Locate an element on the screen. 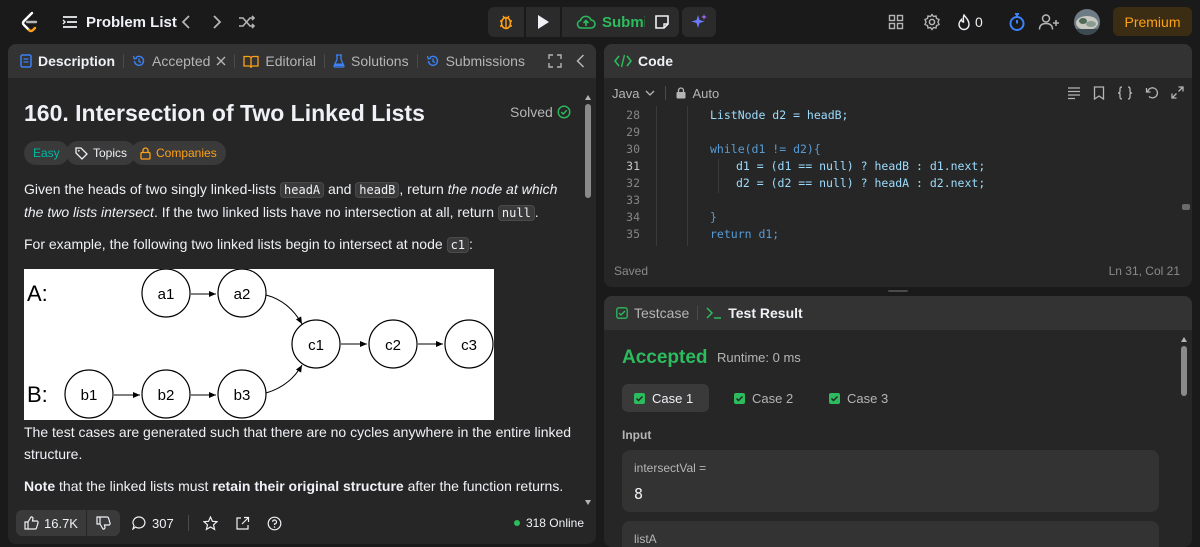  toolbar-separator is located at coordinates (666, 93).